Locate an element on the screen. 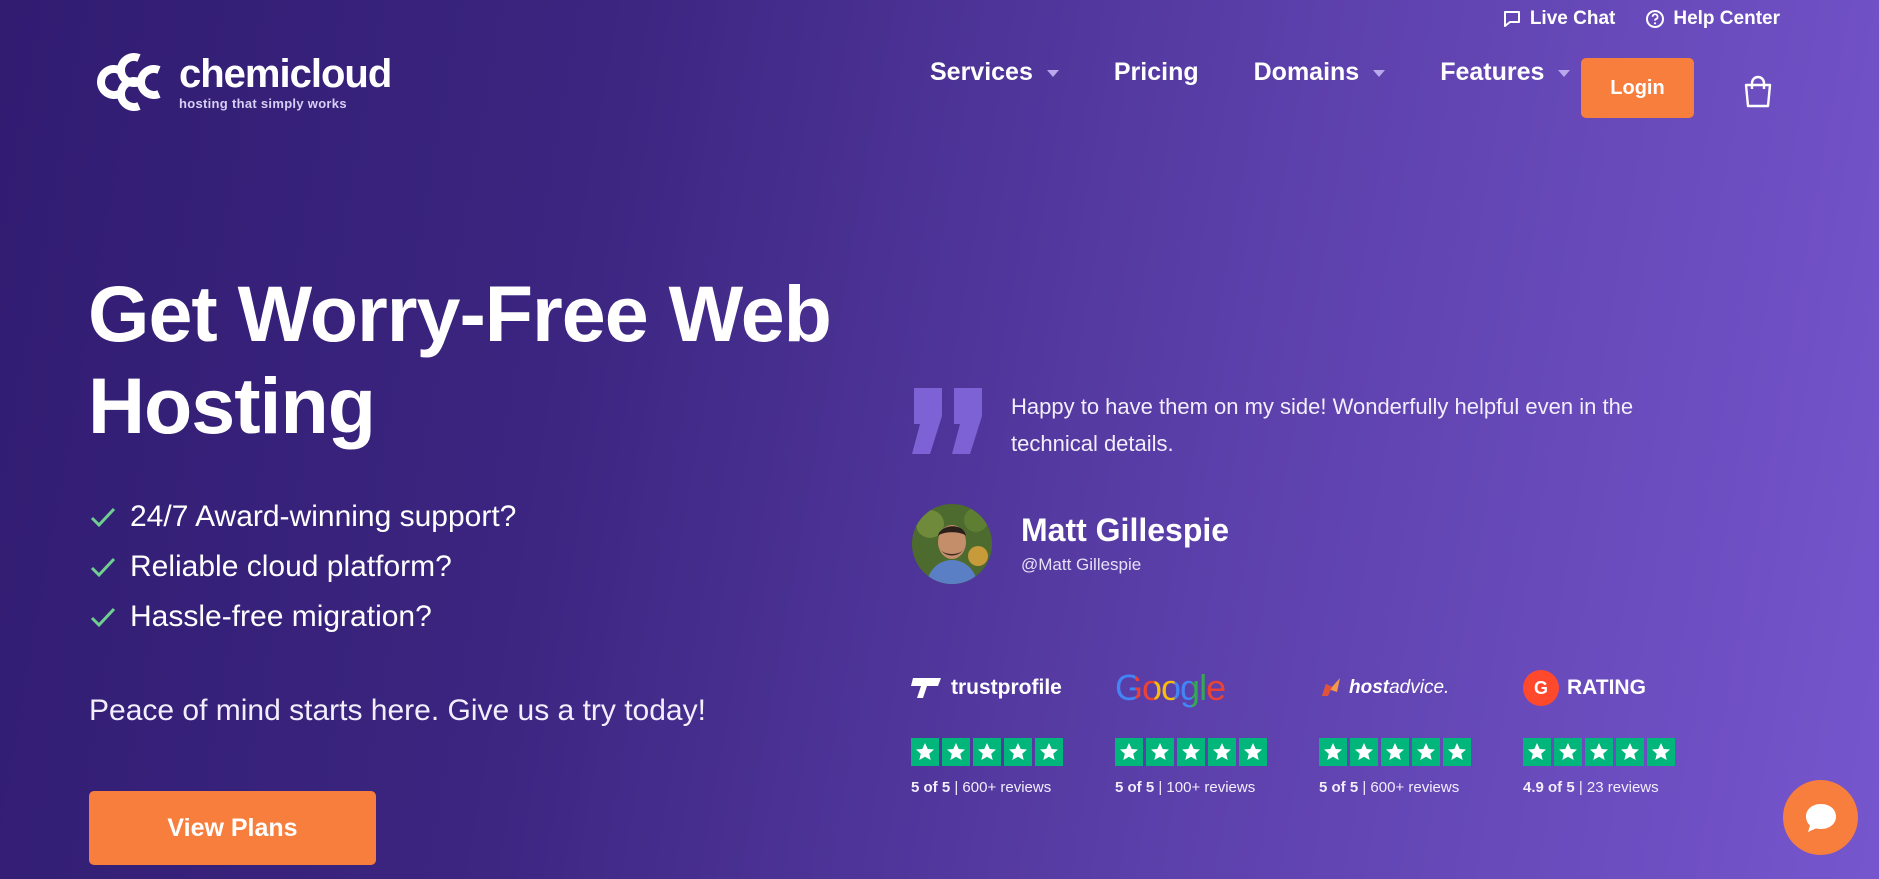 The width and height of the screenshot is (1879, 879). hero-title: Get Worry-Free Web Hosting is located at coordinates (488, 360).